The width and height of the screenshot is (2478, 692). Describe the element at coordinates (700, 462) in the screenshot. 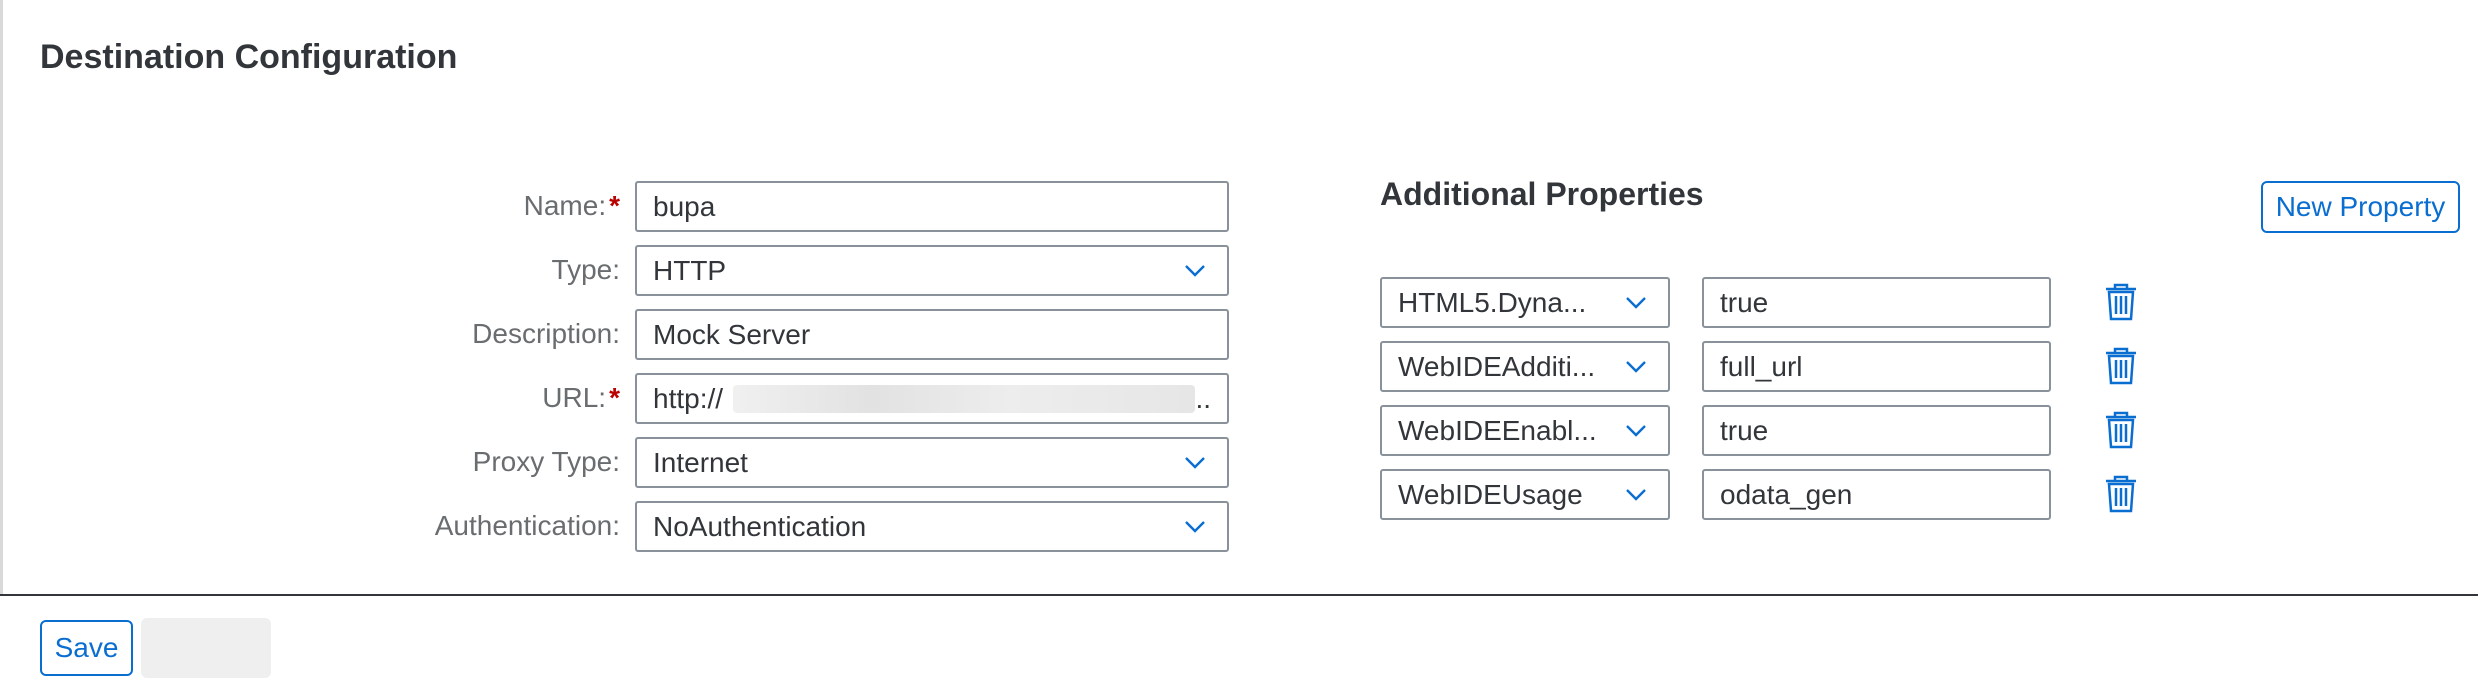

I see `proxy-type-value: Internet` at that location.